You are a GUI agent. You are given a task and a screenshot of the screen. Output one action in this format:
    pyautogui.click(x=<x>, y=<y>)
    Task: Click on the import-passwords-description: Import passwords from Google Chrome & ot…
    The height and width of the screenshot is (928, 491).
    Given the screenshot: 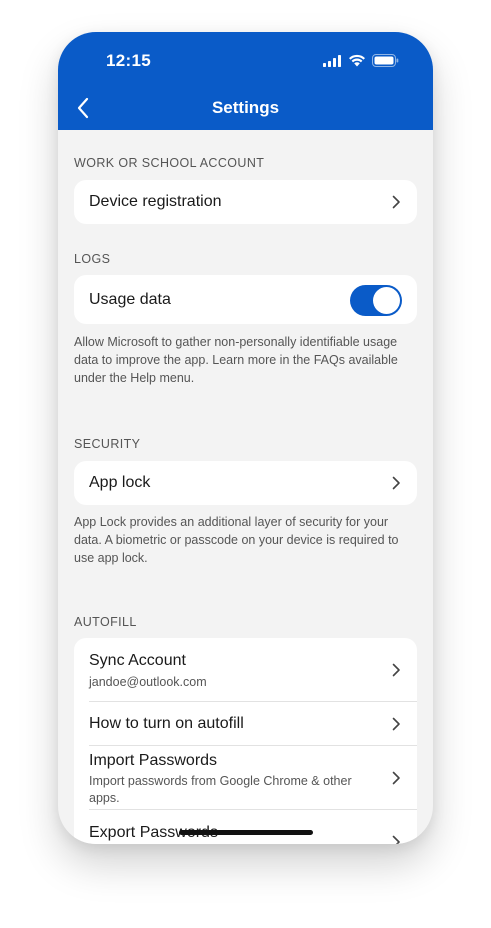 What is the action you would take?
    pyautogui.click(x=220, y=789)
    